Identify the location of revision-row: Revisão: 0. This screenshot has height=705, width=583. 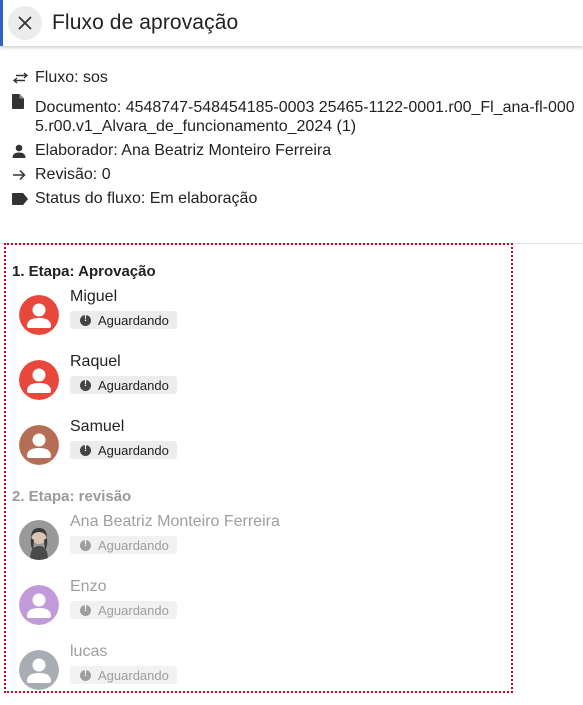
(294, 175).